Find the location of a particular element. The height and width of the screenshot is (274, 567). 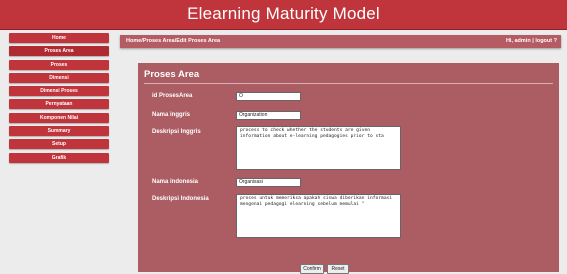

nama-indonesia-label: Nama indonesia is located at coordinates (175, 182).